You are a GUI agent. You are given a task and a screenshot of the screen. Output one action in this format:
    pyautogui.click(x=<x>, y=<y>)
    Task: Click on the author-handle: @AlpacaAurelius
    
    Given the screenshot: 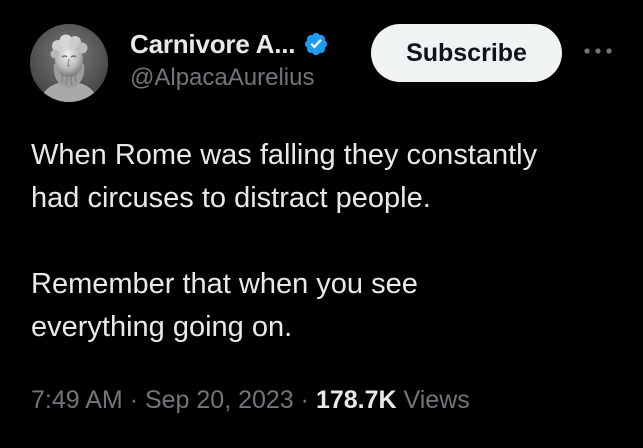 What is the action you would take?
    pyautogui.click(x=222, y=78)
    